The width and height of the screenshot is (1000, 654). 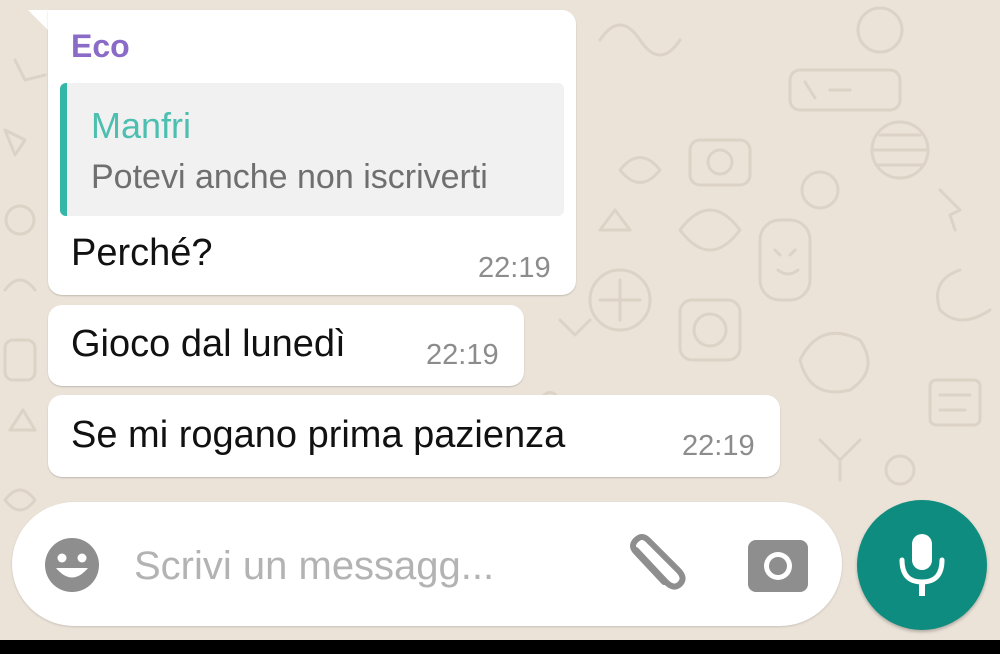 I want to click on message-text: Se mi rogano prima pazienza, so click(x=318, y=435).